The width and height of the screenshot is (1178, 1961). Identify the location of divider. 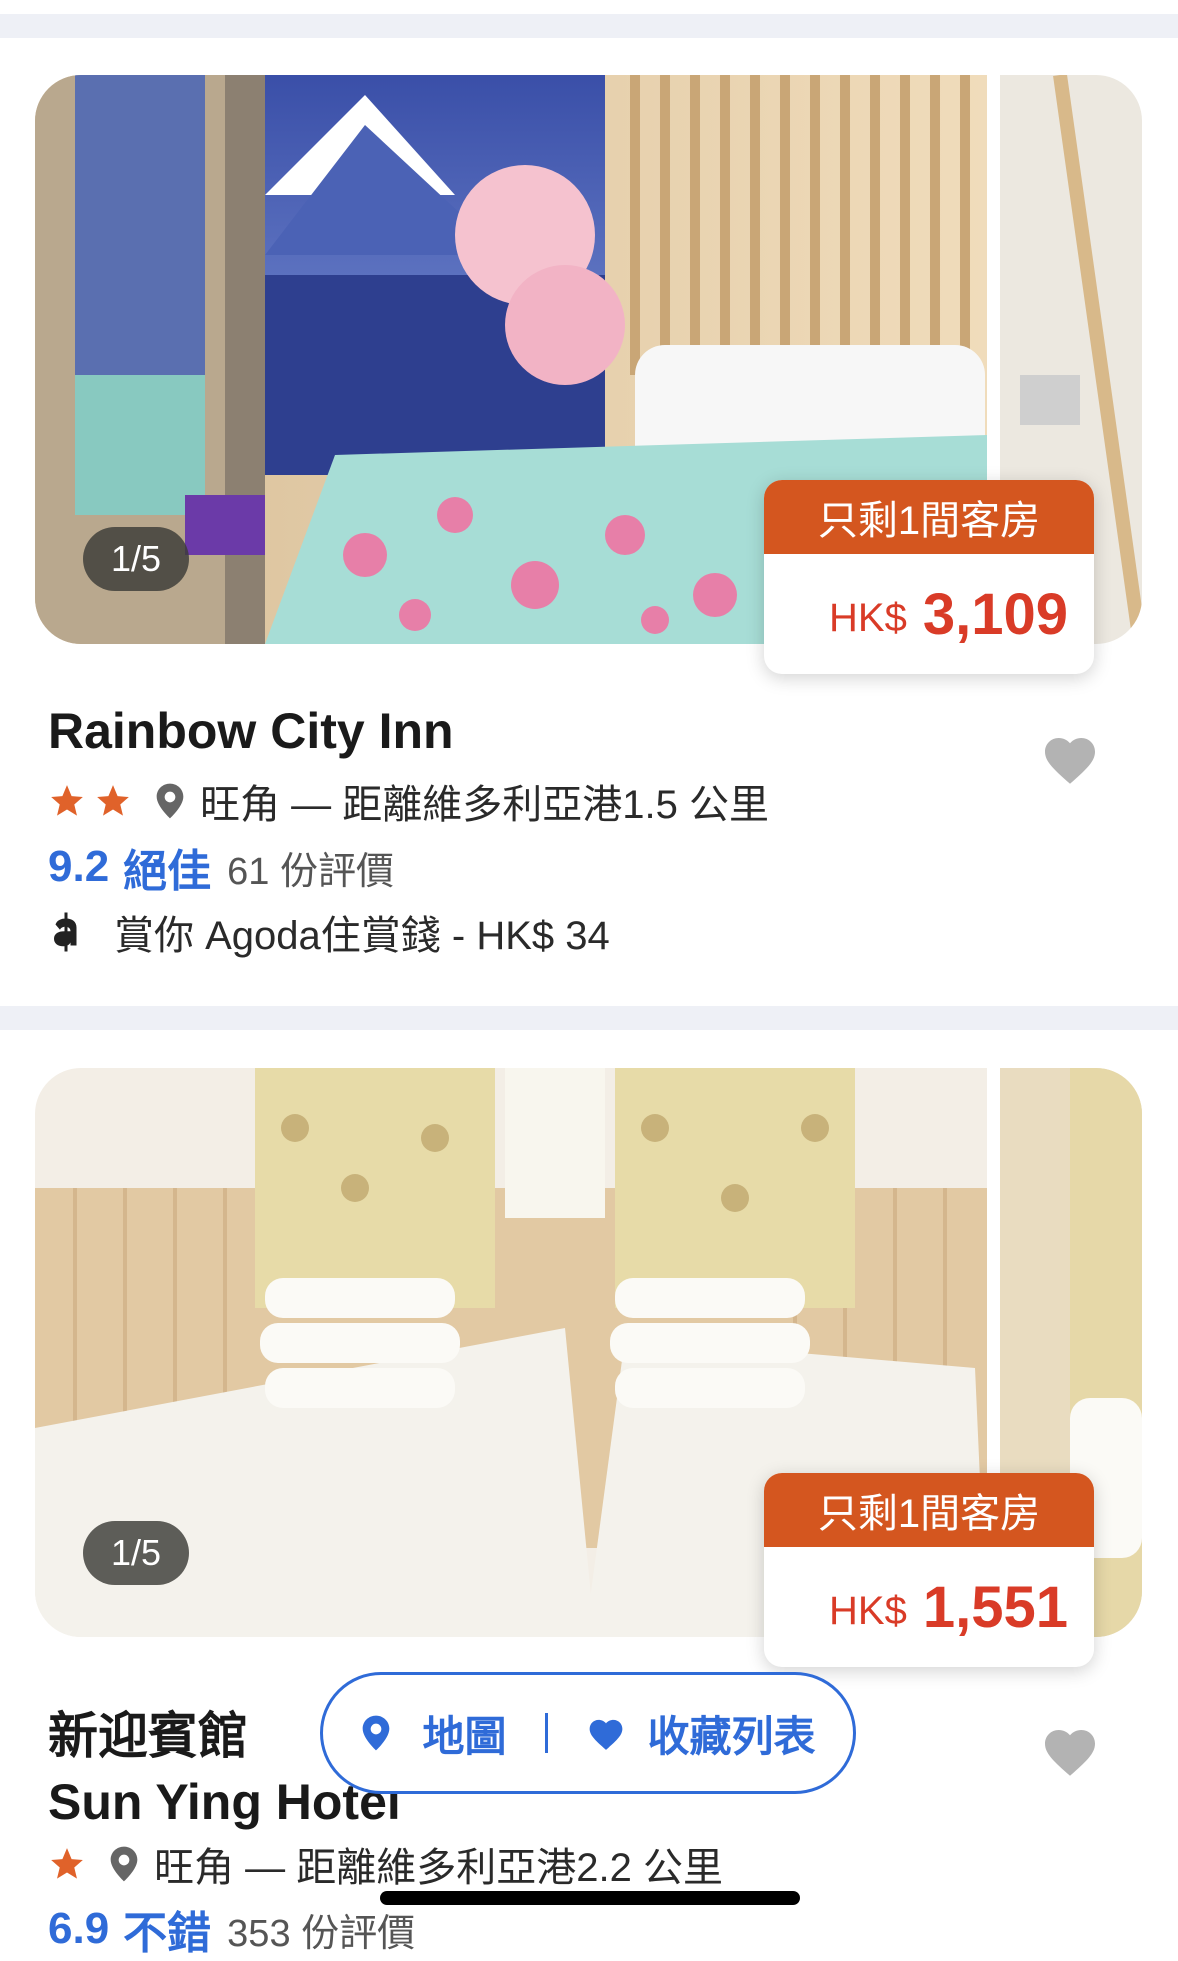
(546, 1733).